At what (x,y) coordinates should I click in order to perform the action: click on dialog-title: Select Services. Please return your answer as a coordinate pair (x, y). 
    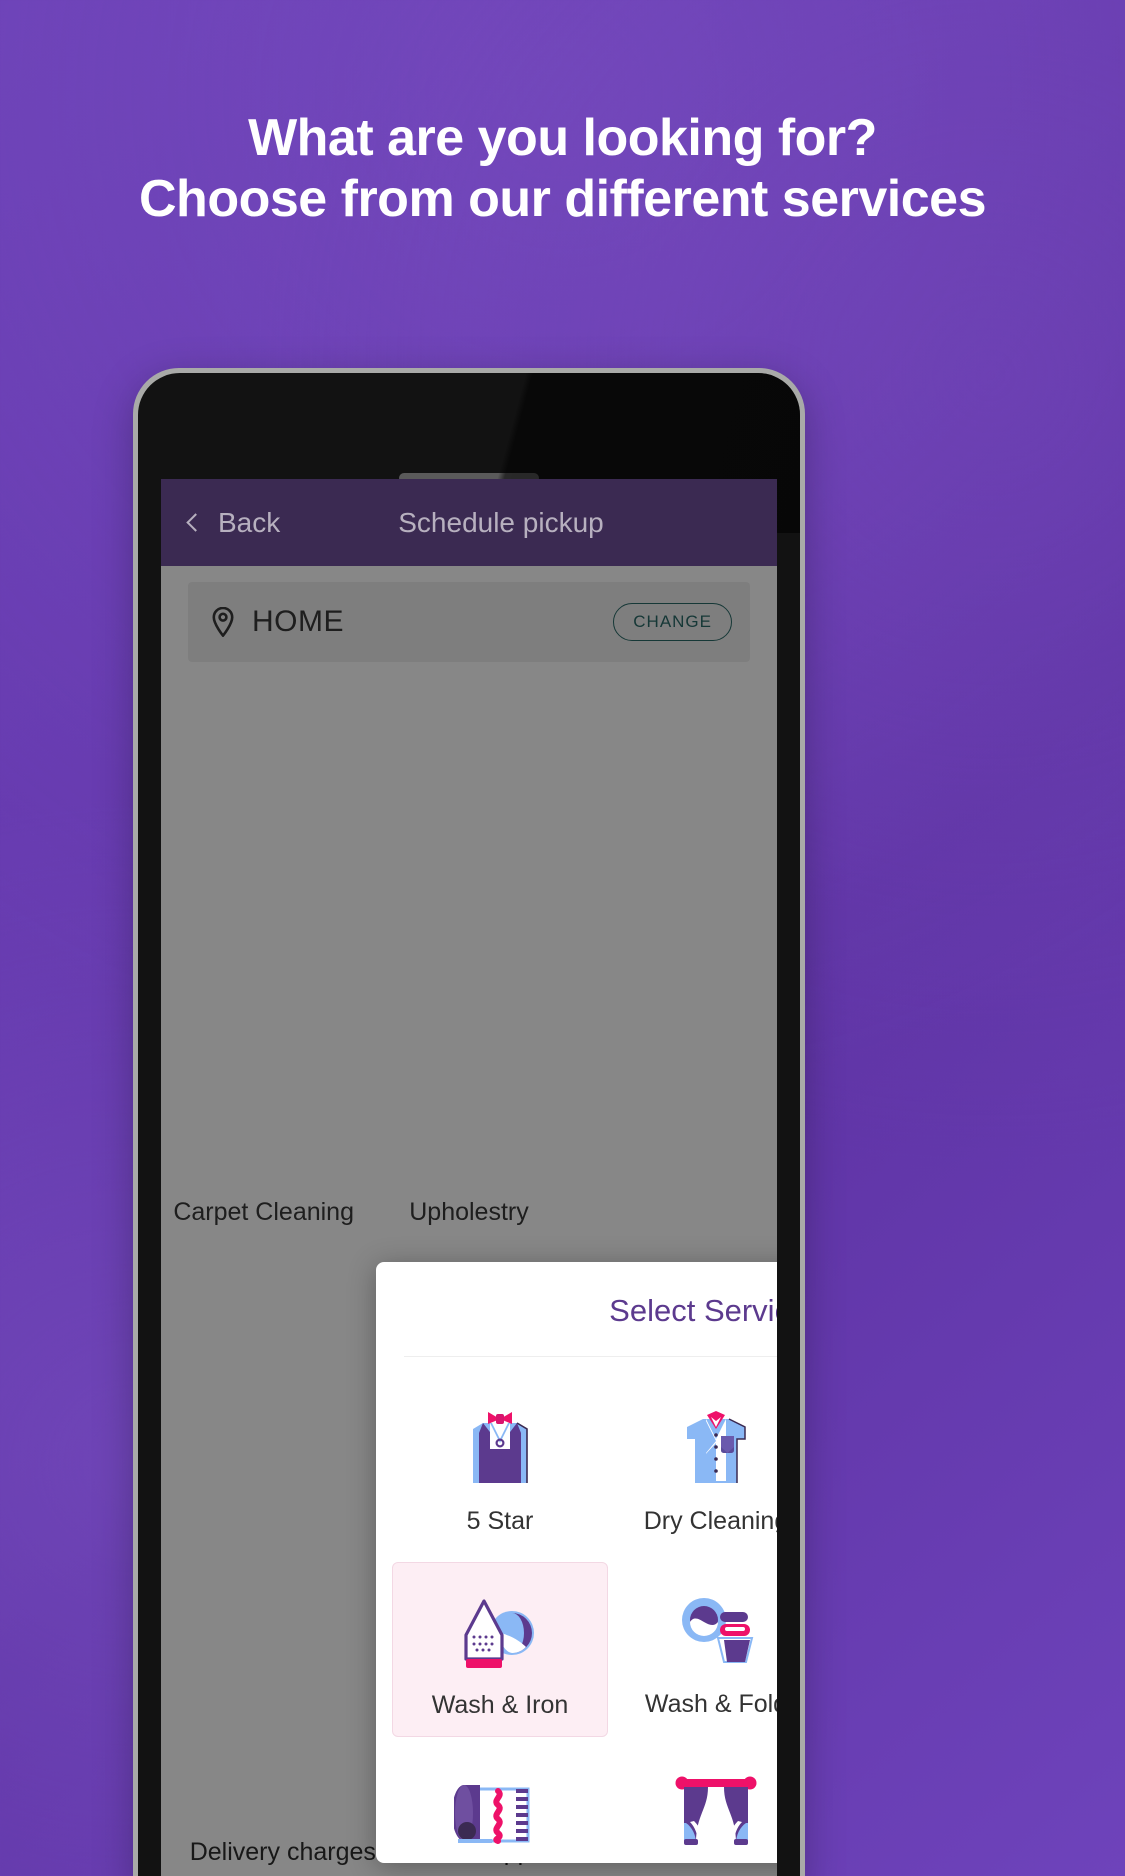
    Looking at the image, I should click on (693, 1310).